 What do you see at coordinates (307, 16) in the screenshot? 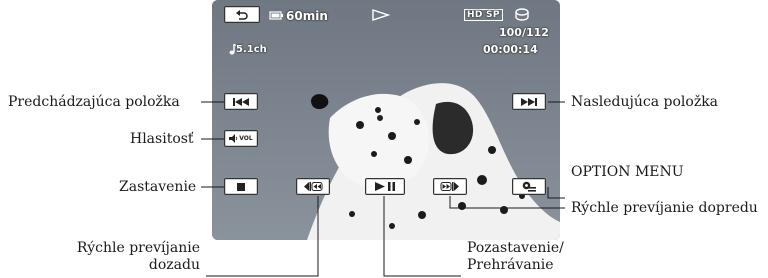
I see `battery-time: 60min` at bounding box center [307, 16].